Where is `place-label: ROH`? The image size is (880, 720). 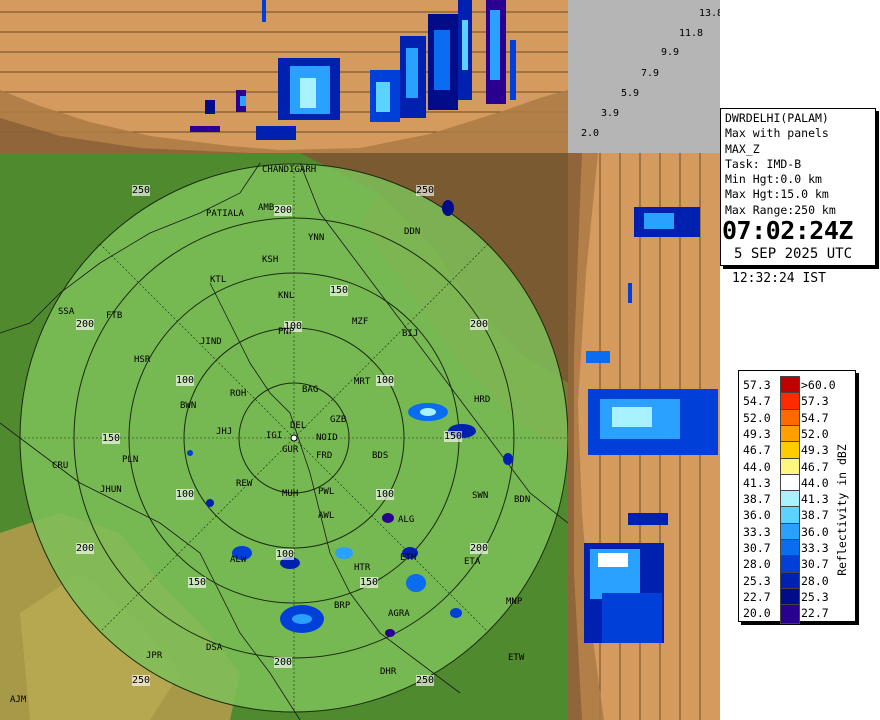 place-label: ROH is located at coordinates (238, 394).